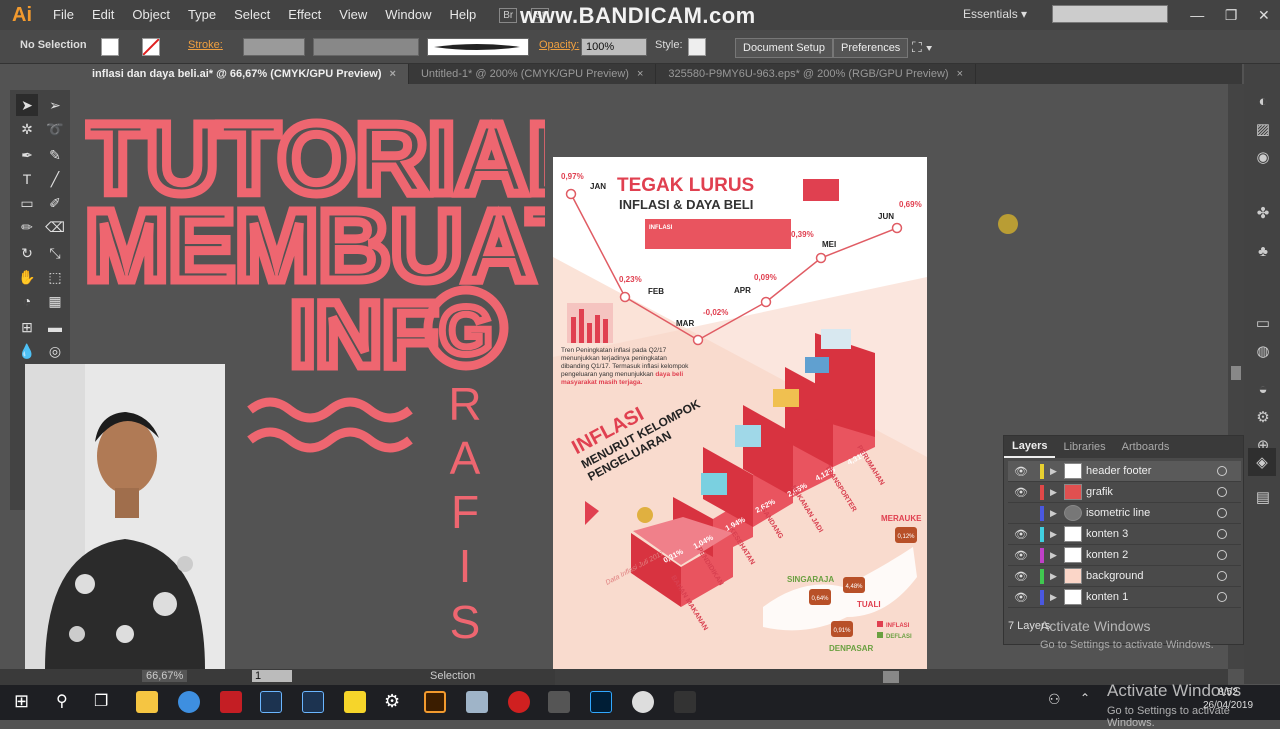 The image size is (1280, 729). Describe the element at coordinates (274, 47) in the screenshot. I see `stroke-weight-field` at that location.